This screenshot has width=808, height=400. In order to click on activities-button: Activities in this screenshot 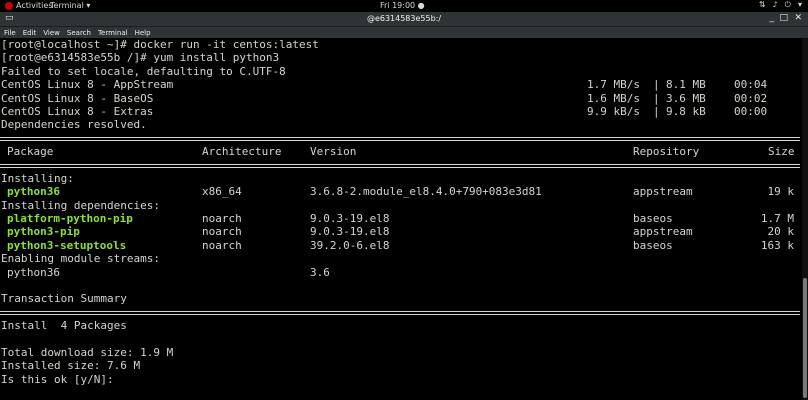, I will do `click(29, 5)`.